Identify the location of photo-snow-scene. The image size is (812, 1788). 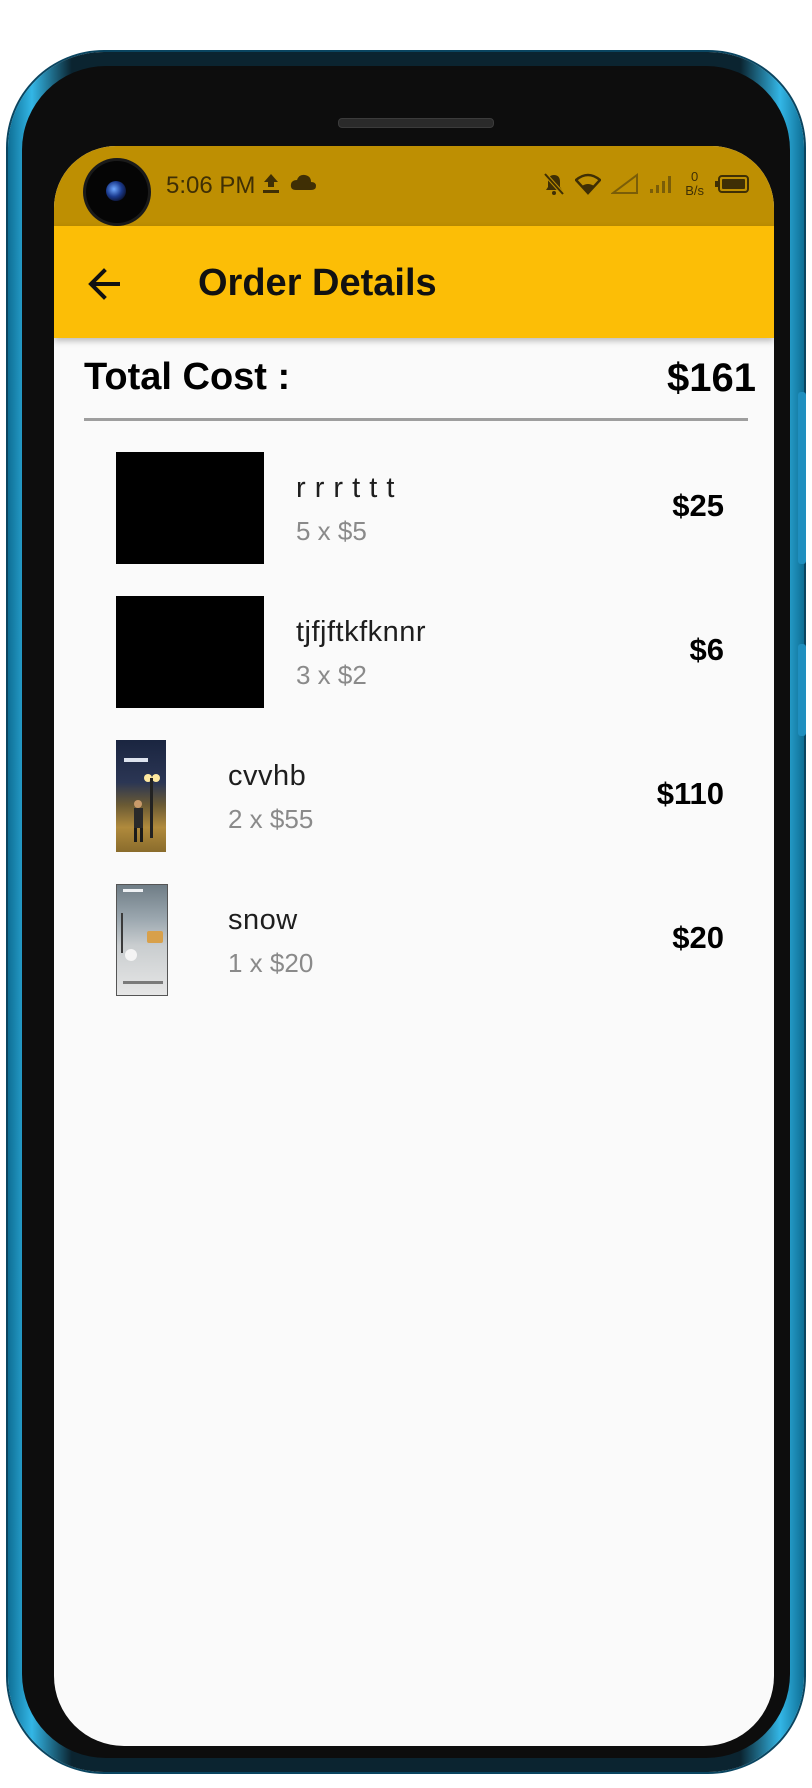
(142, 936).